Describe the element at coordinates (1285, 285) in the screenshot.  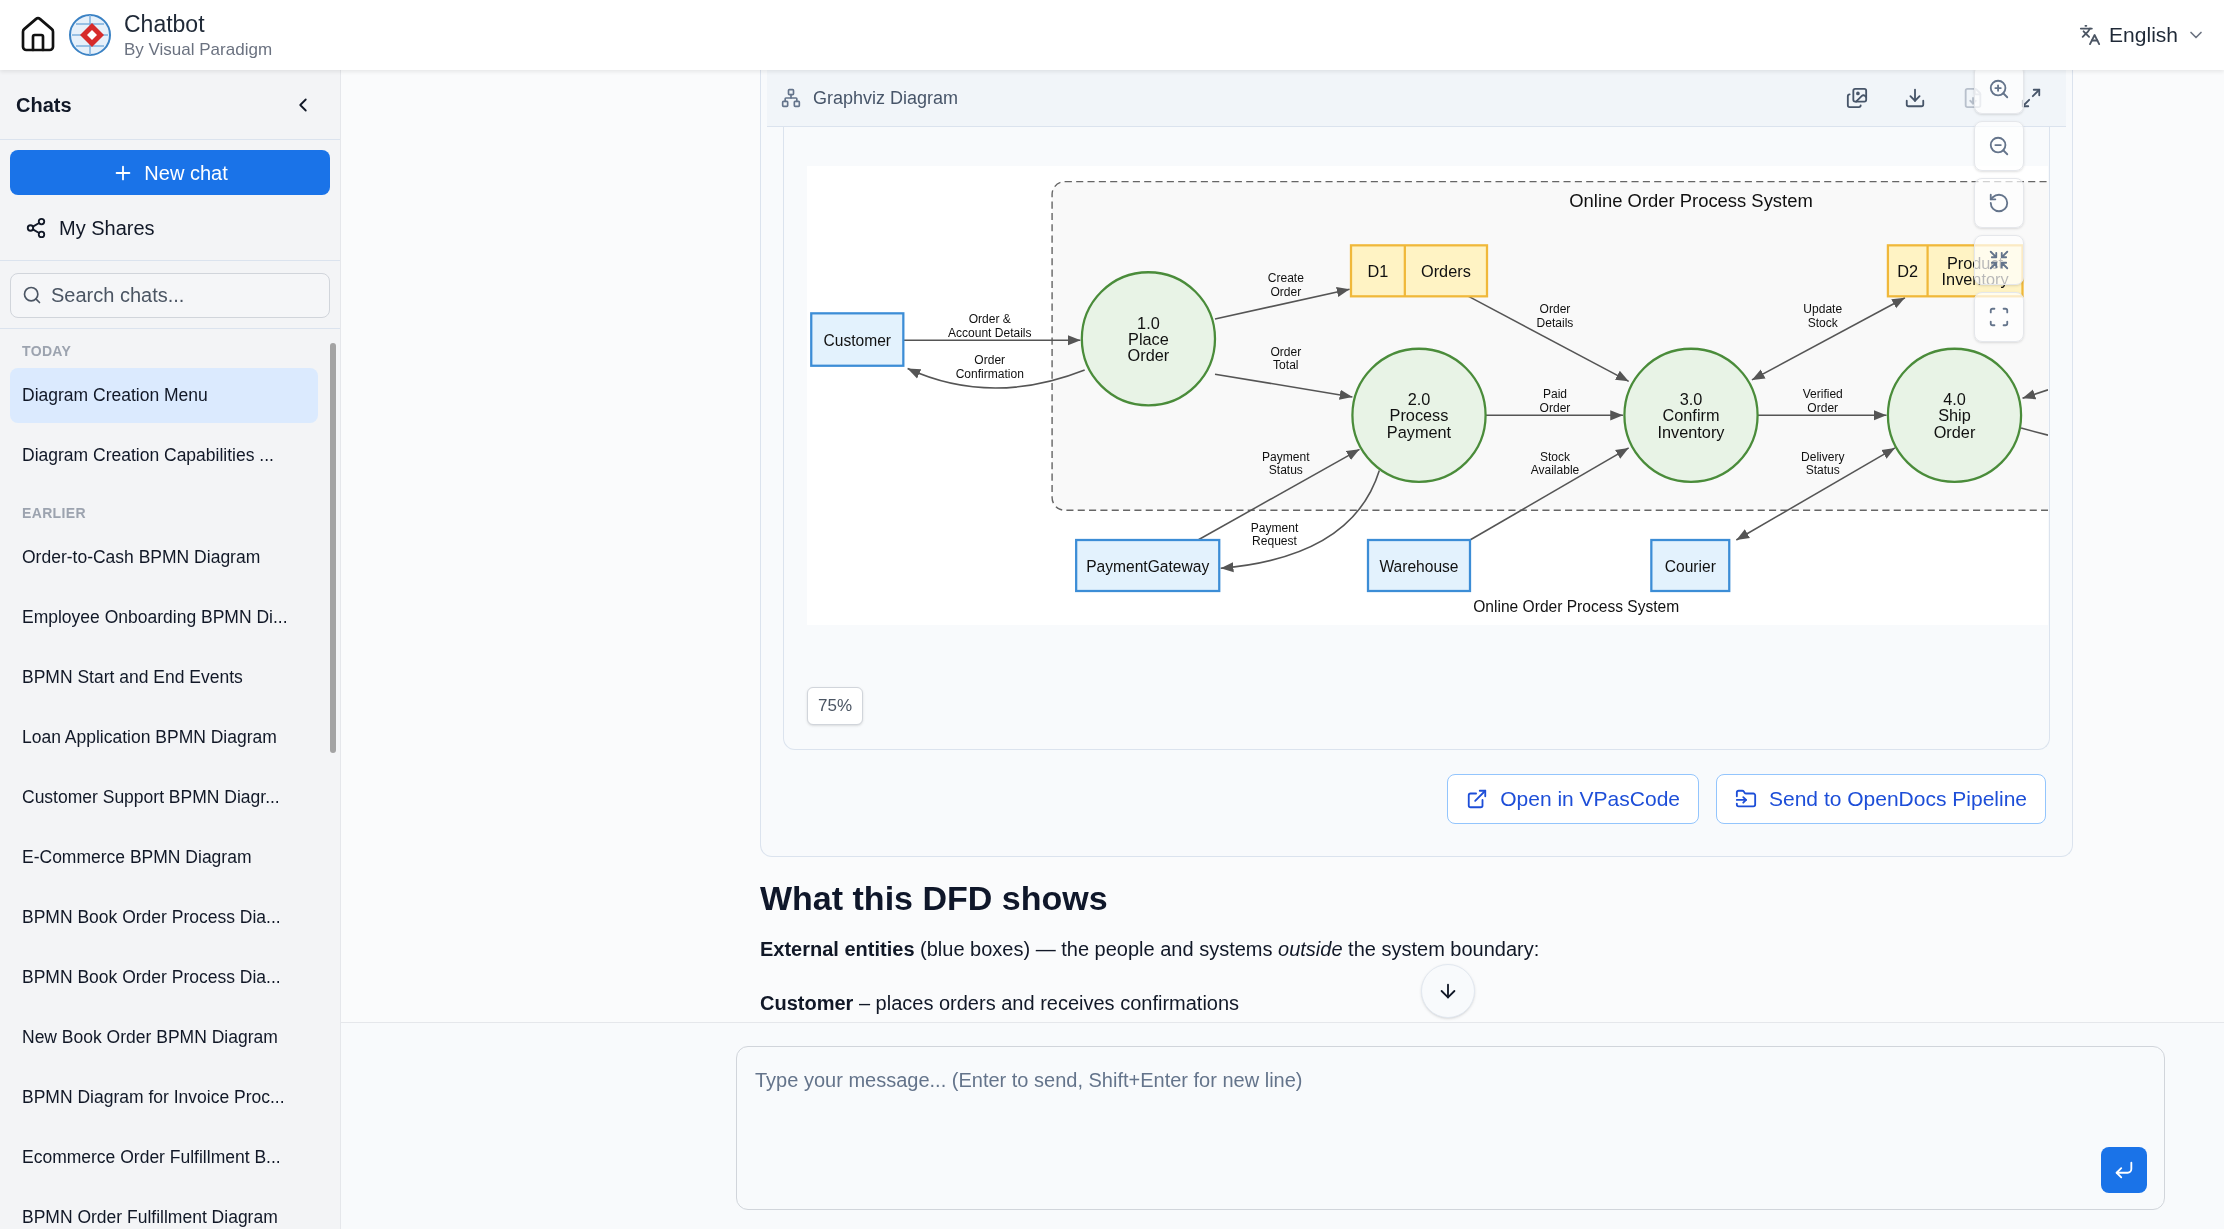
I see `flow-label: Create Order` at that location.